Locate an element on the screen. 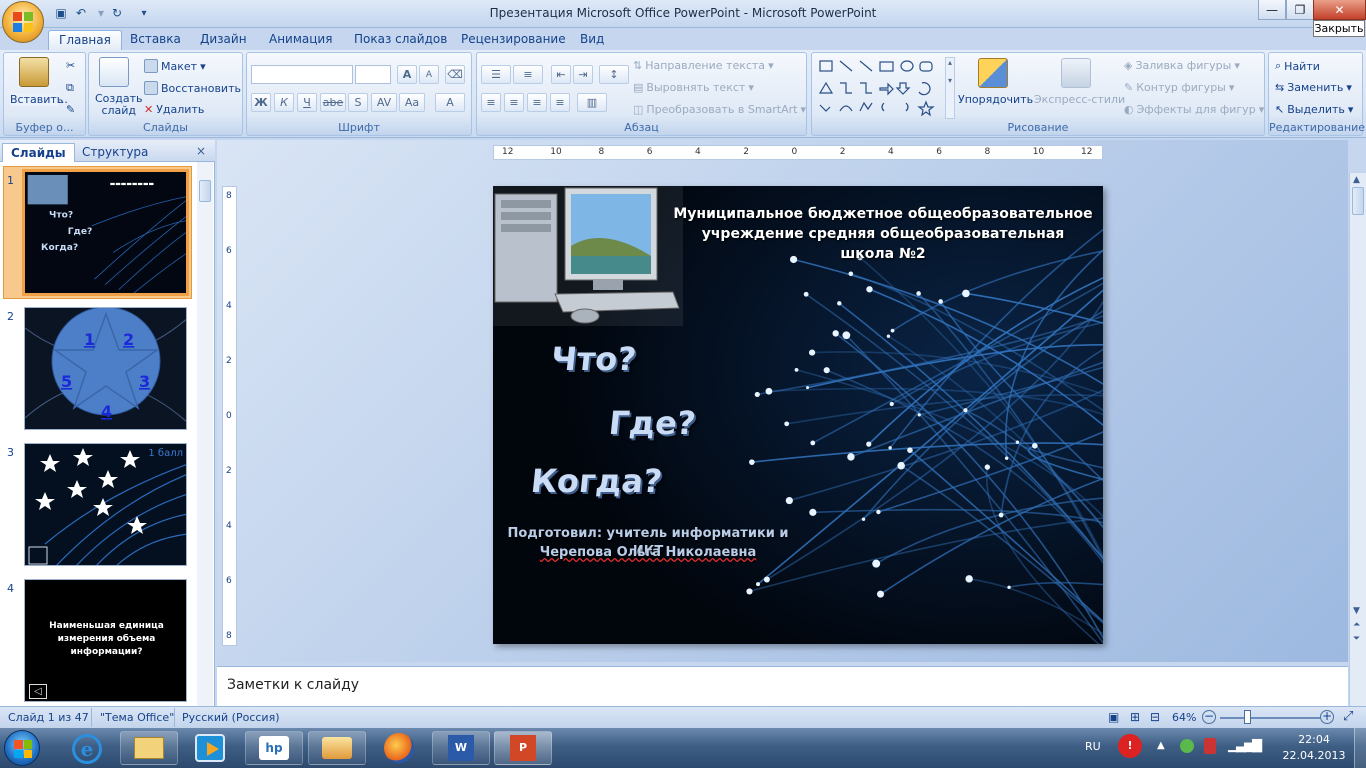  tab-outline: Структура is located at coordinates (115, 152).